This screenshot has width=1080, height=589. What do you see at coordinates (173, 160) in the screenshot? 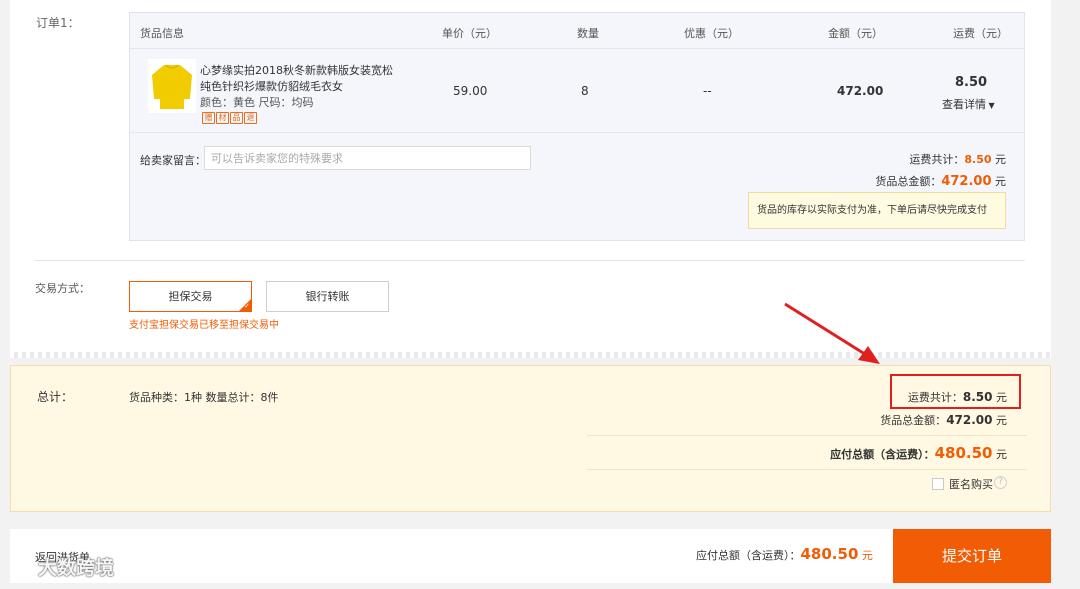
I see `message-label: 给卖家留言：` at bounding box center [173, 160].